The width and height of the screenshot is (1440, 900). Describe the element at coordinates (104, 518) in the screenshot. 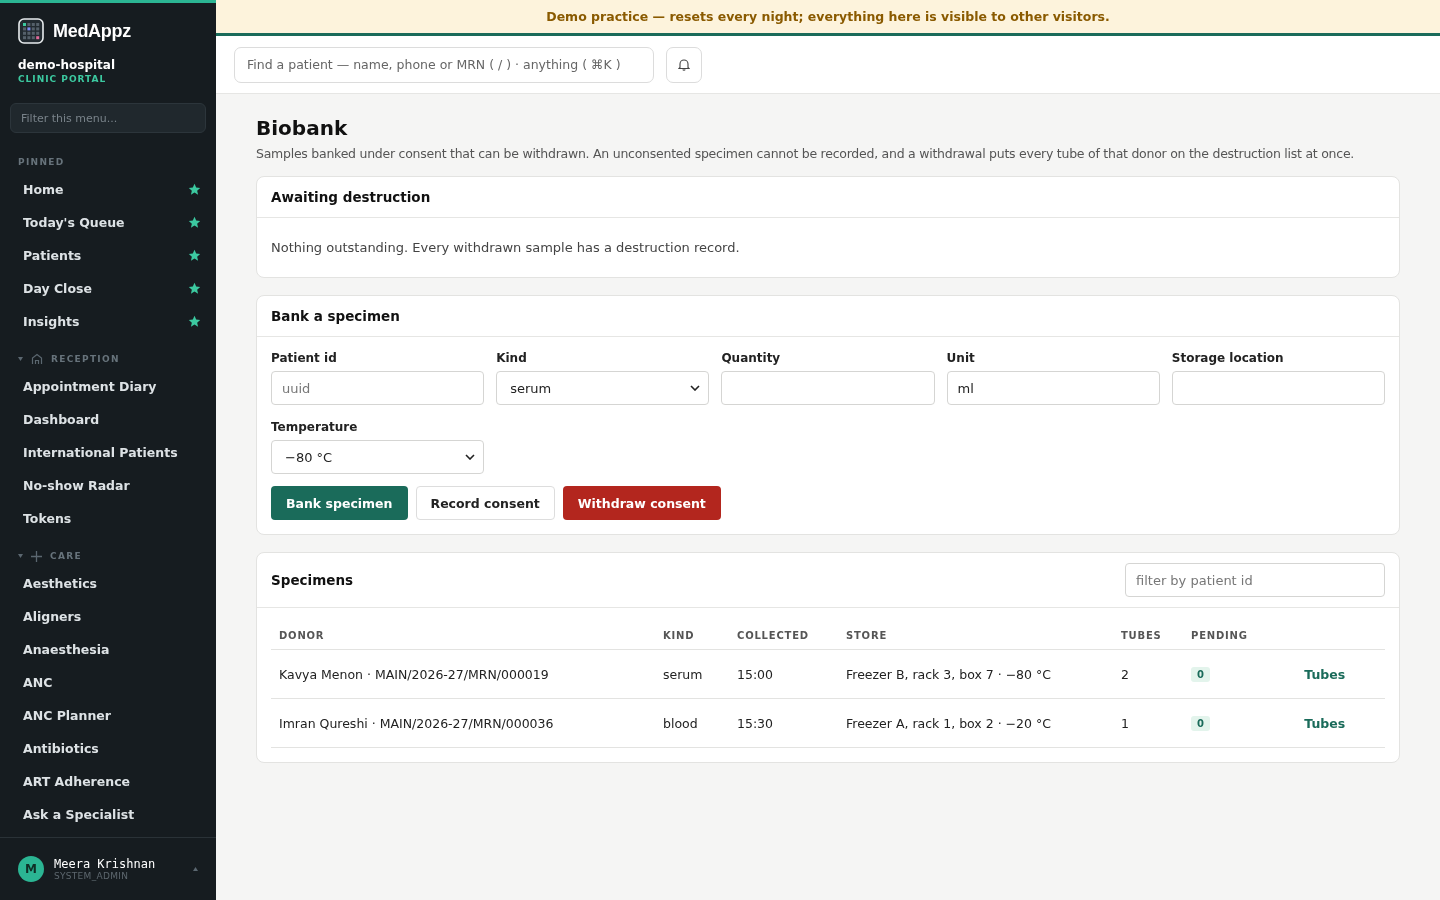

I see `menu-item: Tokens` at that location.